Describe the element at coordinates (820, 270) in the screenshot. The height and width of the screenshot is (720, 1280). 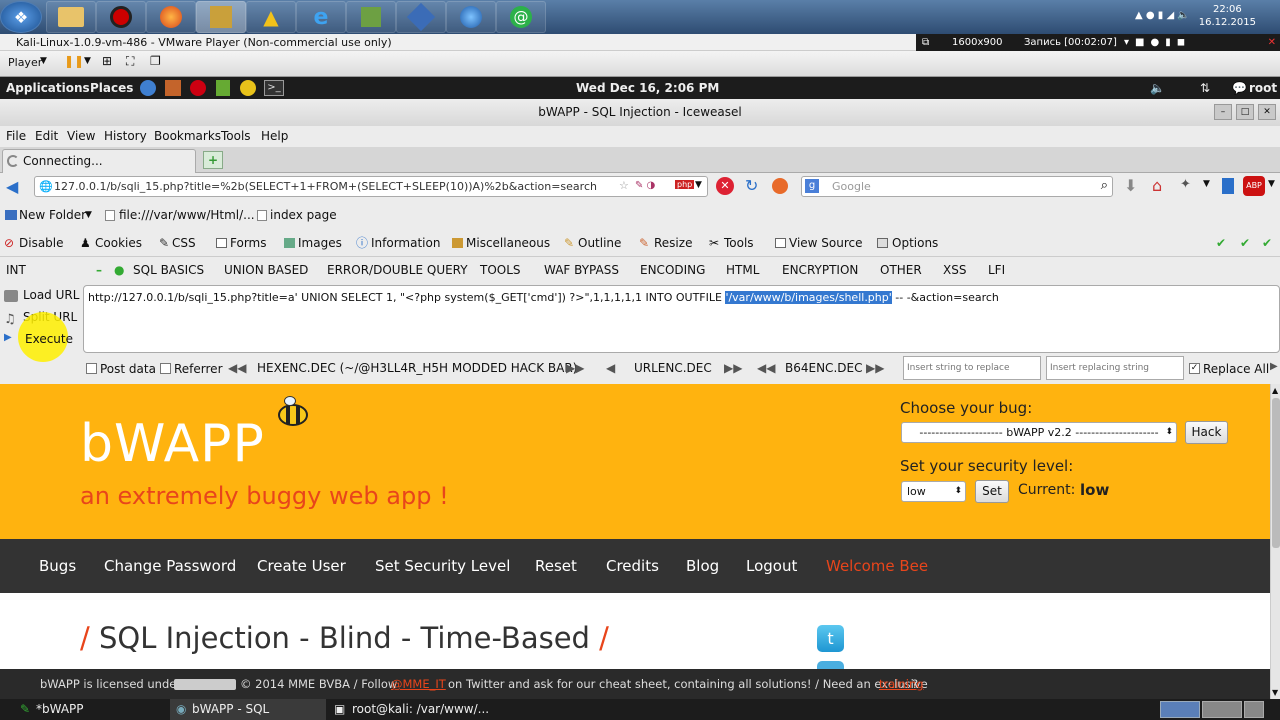
I see `hackbar-encryption: ENCRYPTION` at that location.